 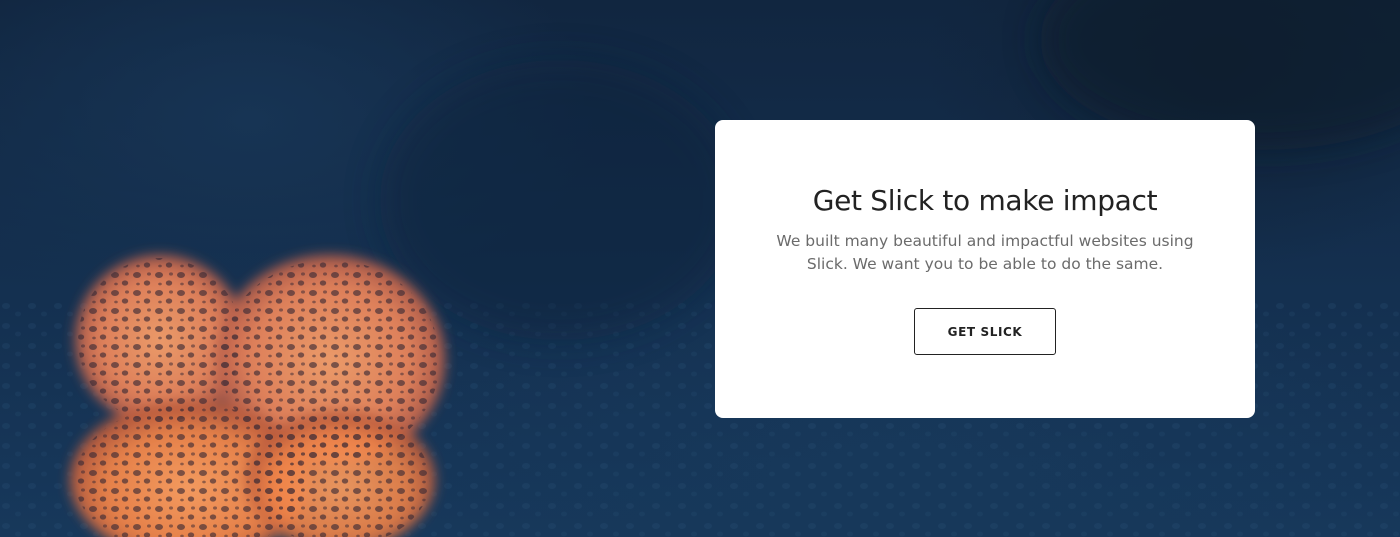 What do you see at coordinates (985, 200) in the screenshot?
I see `card-title: Get Slick to make impact` at bounding box center [985, 200].